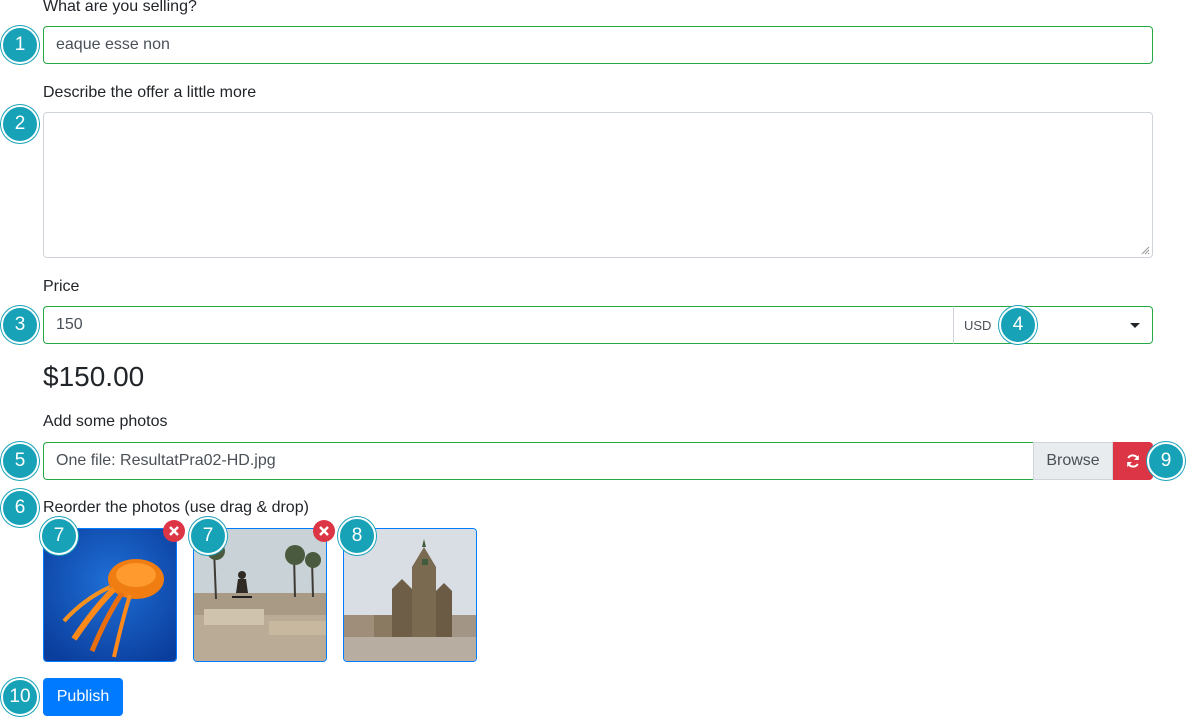 The height and width of the screenshot is (717, 1186). What do you see at coordinates (20, 697) in the screenshot?
I see `annotation-badge: 10` at bounding box center [20, 697].